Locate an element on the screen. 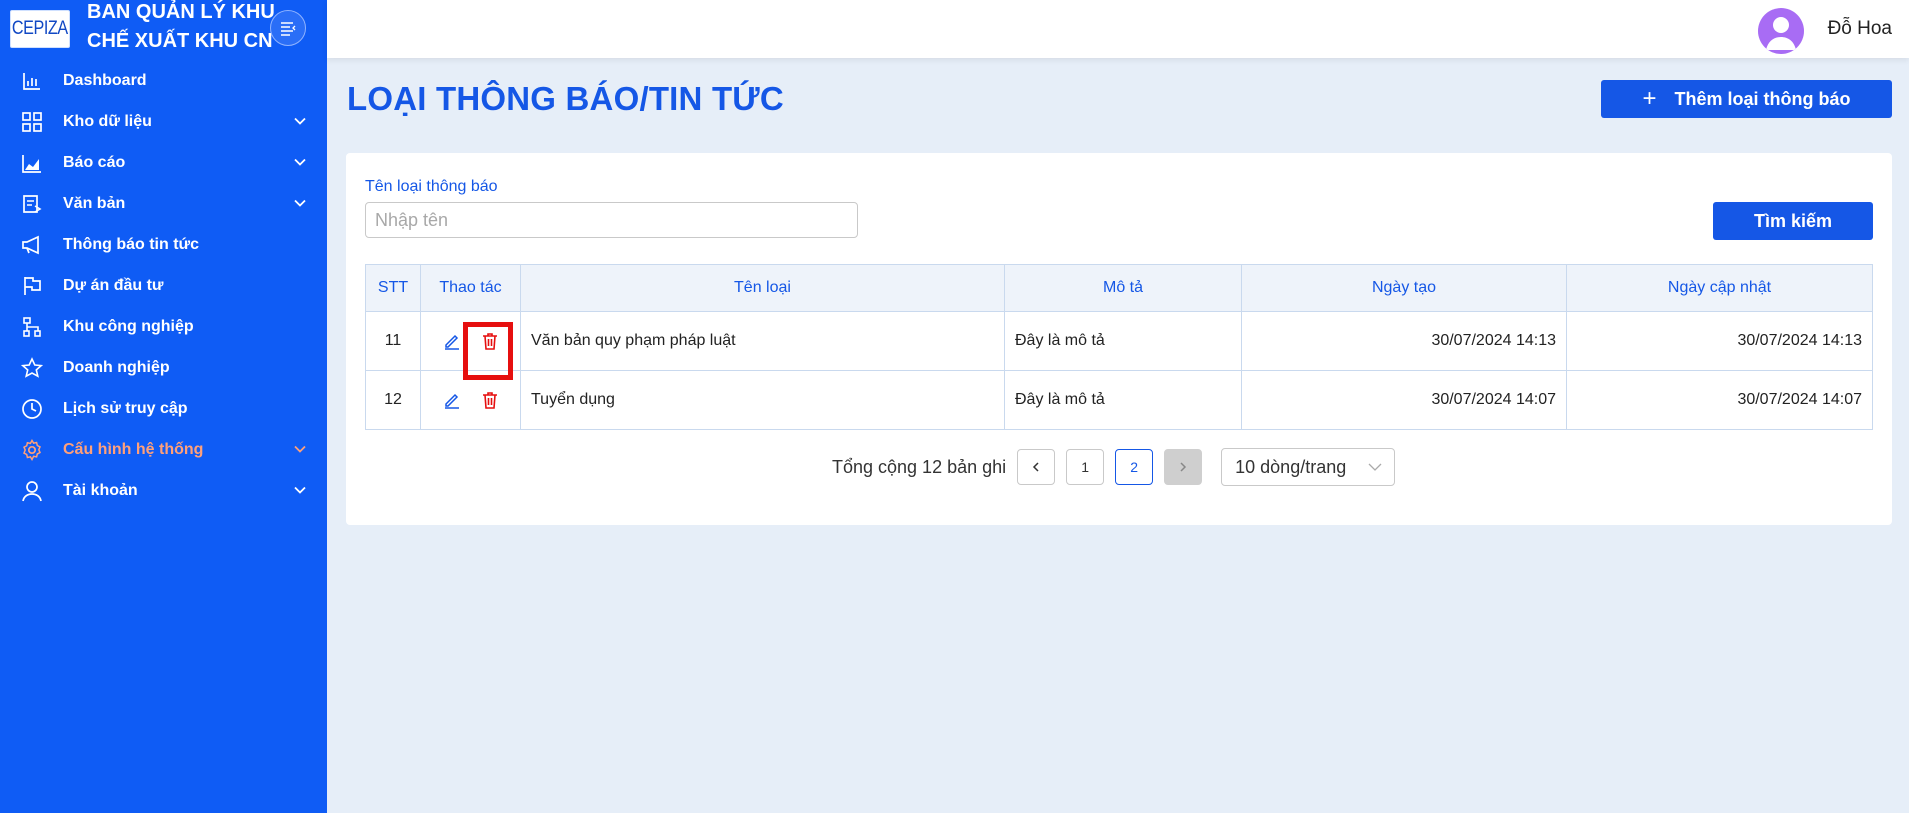  cell-created: 30/07/2024 14:07 is located at coordinates (1404, 400).